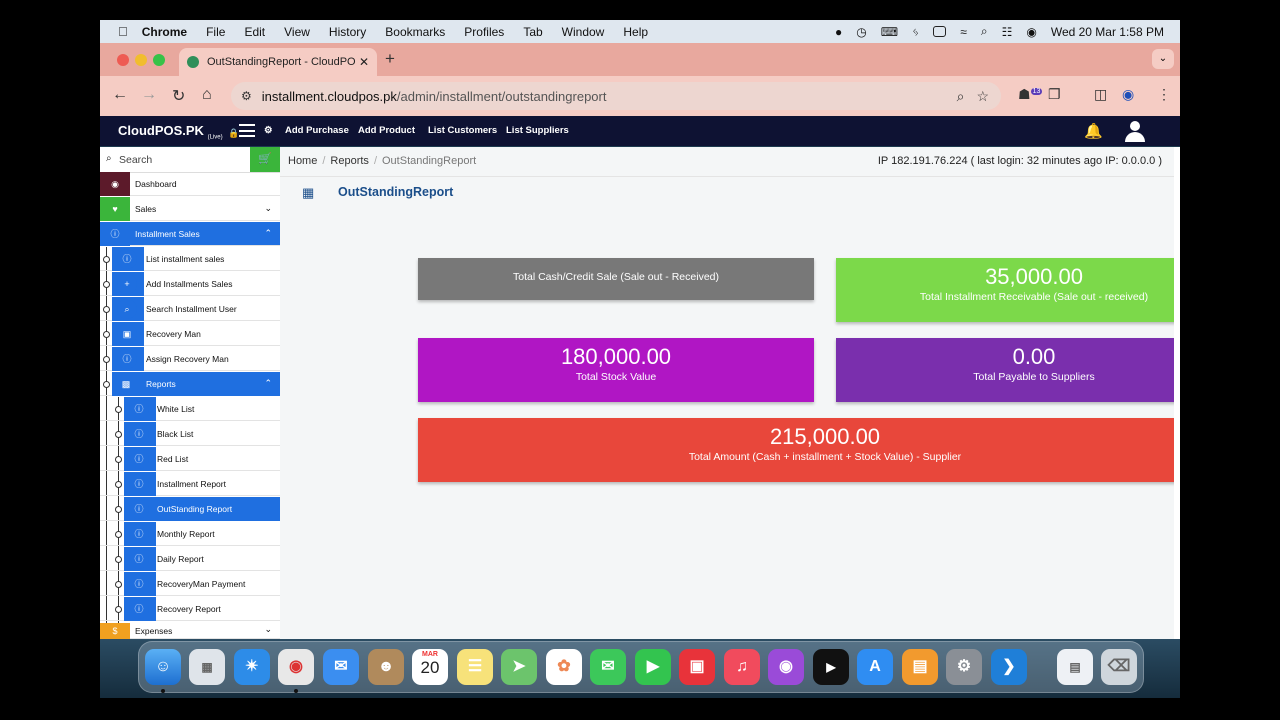  What do you see at coordinates (190, 209) in the screenshot?
I see `sidebar-item-sales: ♥ Sales ⌄` at bounding box center [190, 209].